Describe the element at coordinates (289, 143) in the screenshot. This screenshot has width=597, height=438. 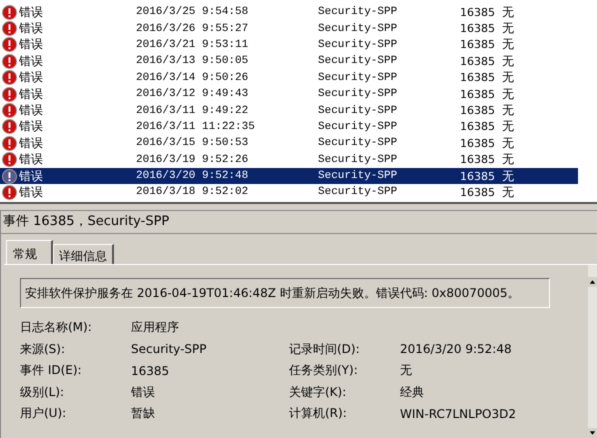
I see `event-row: 错误 2016/3/15 9:50:53 Security-SPP 16385 无` at that location.